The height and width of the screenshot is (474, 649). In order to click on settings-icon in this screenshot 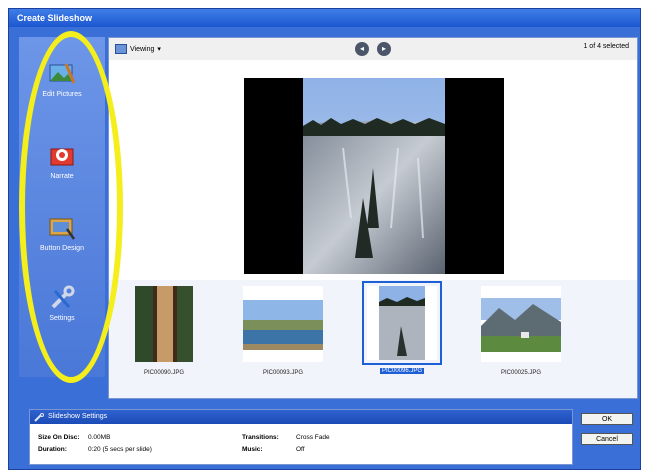, I will do `click(39, 417)`.